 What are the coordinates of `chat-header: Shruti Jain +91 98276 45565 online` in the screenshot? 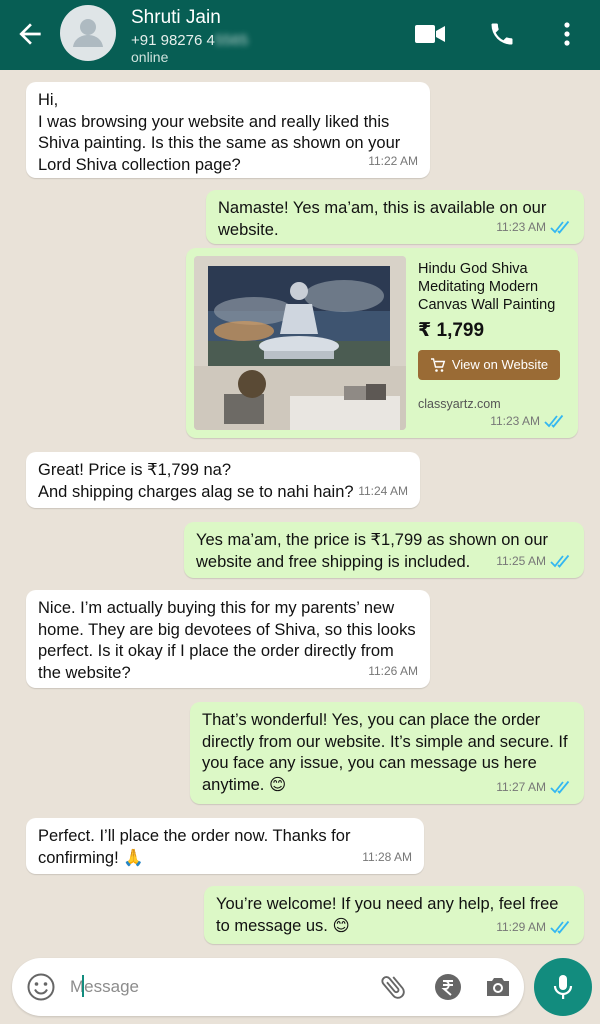 It's located at (300, 35).